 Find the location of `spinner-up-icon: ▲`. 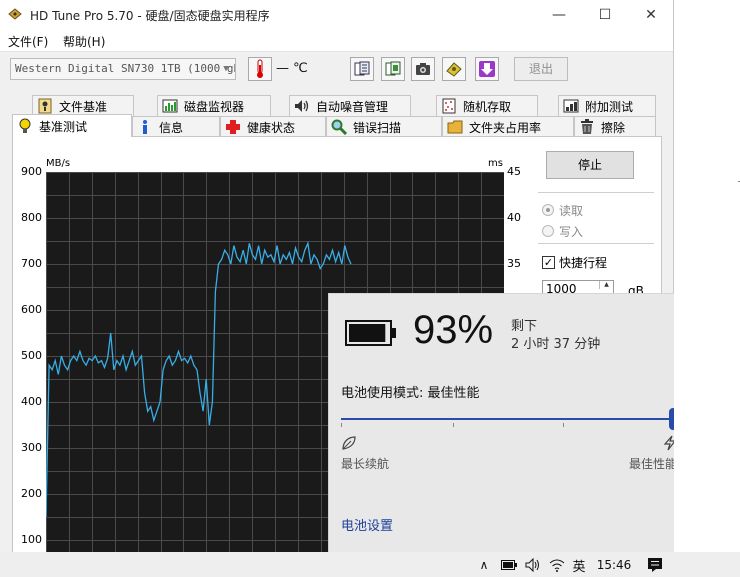

spinner-up-icon: ▲ is located at coordinates (606, 285).